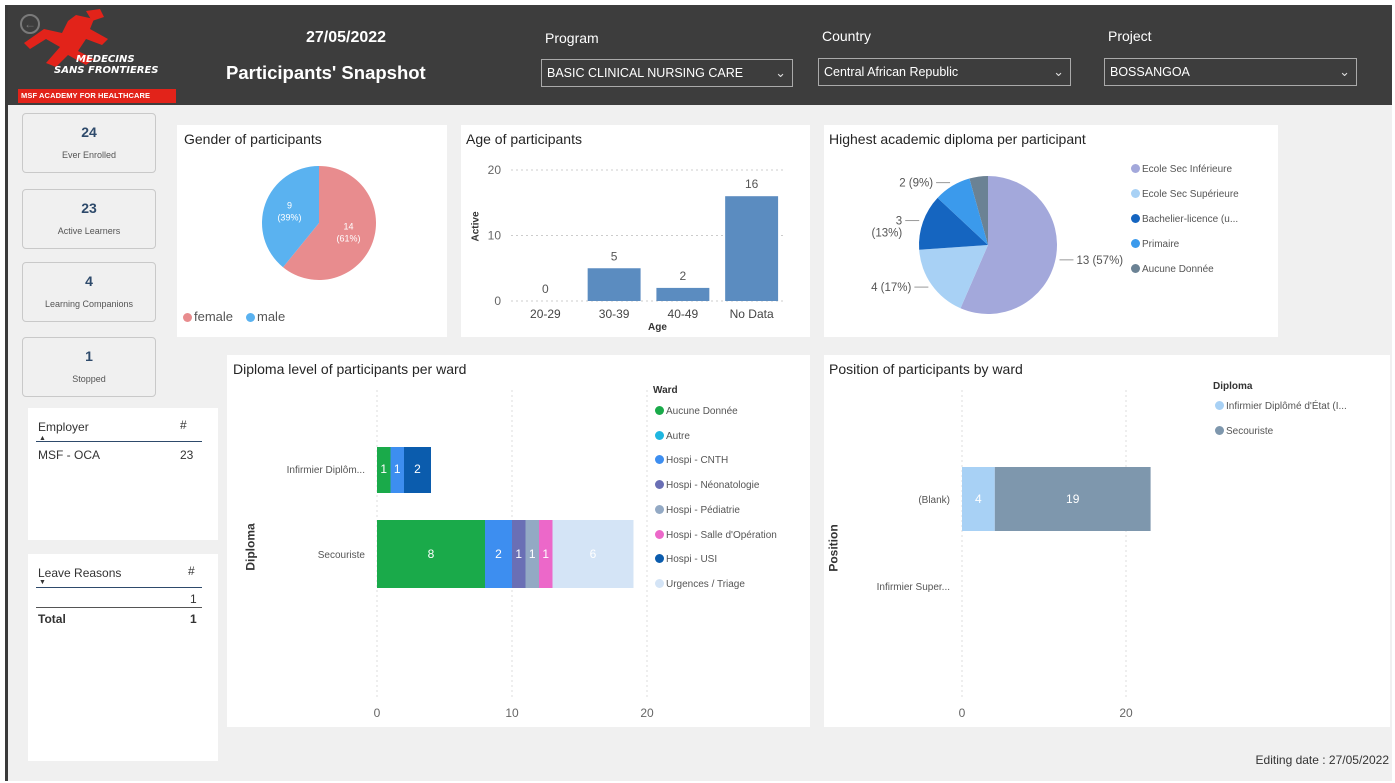 The width and height of the screenshot is (1395, 783). I want to click on diploma-pie-chart: 13 (57%) 4 (17%) 3(13%) 2 (9%), so click(997, 245).